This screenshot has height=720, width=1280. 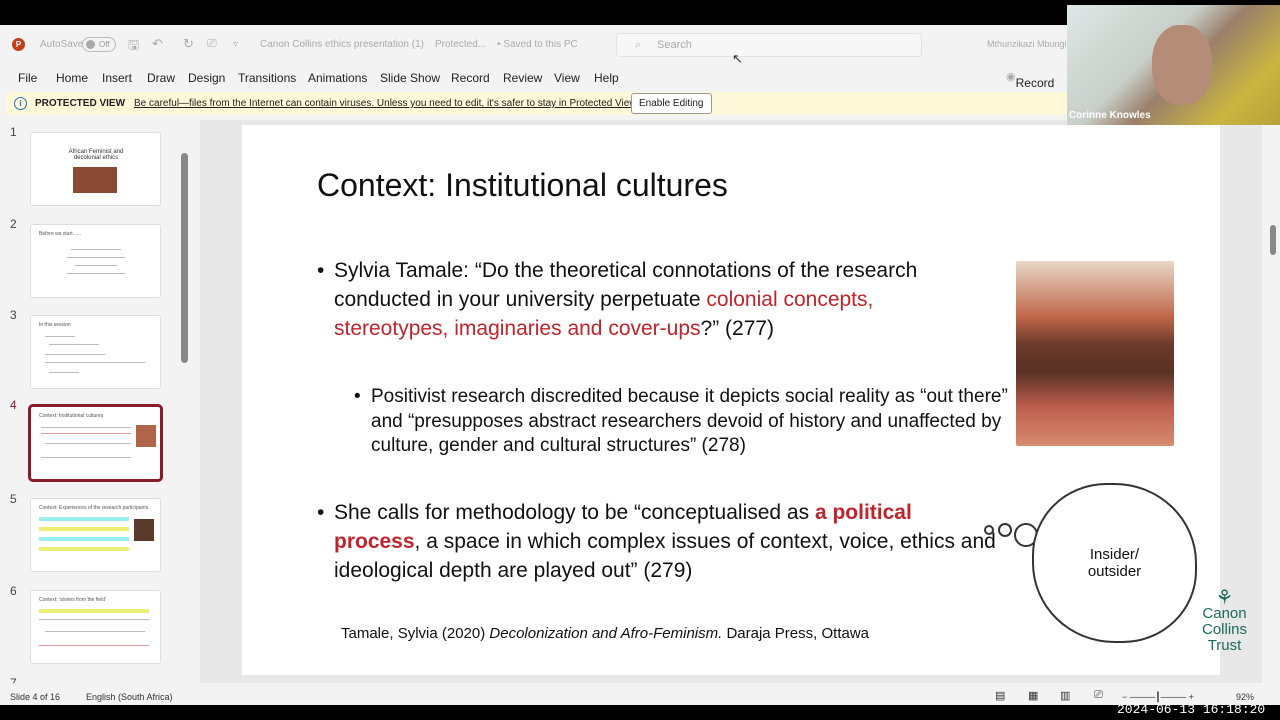 I want to click on reading-view-icon: ▥, so click(x=1065, y=695).